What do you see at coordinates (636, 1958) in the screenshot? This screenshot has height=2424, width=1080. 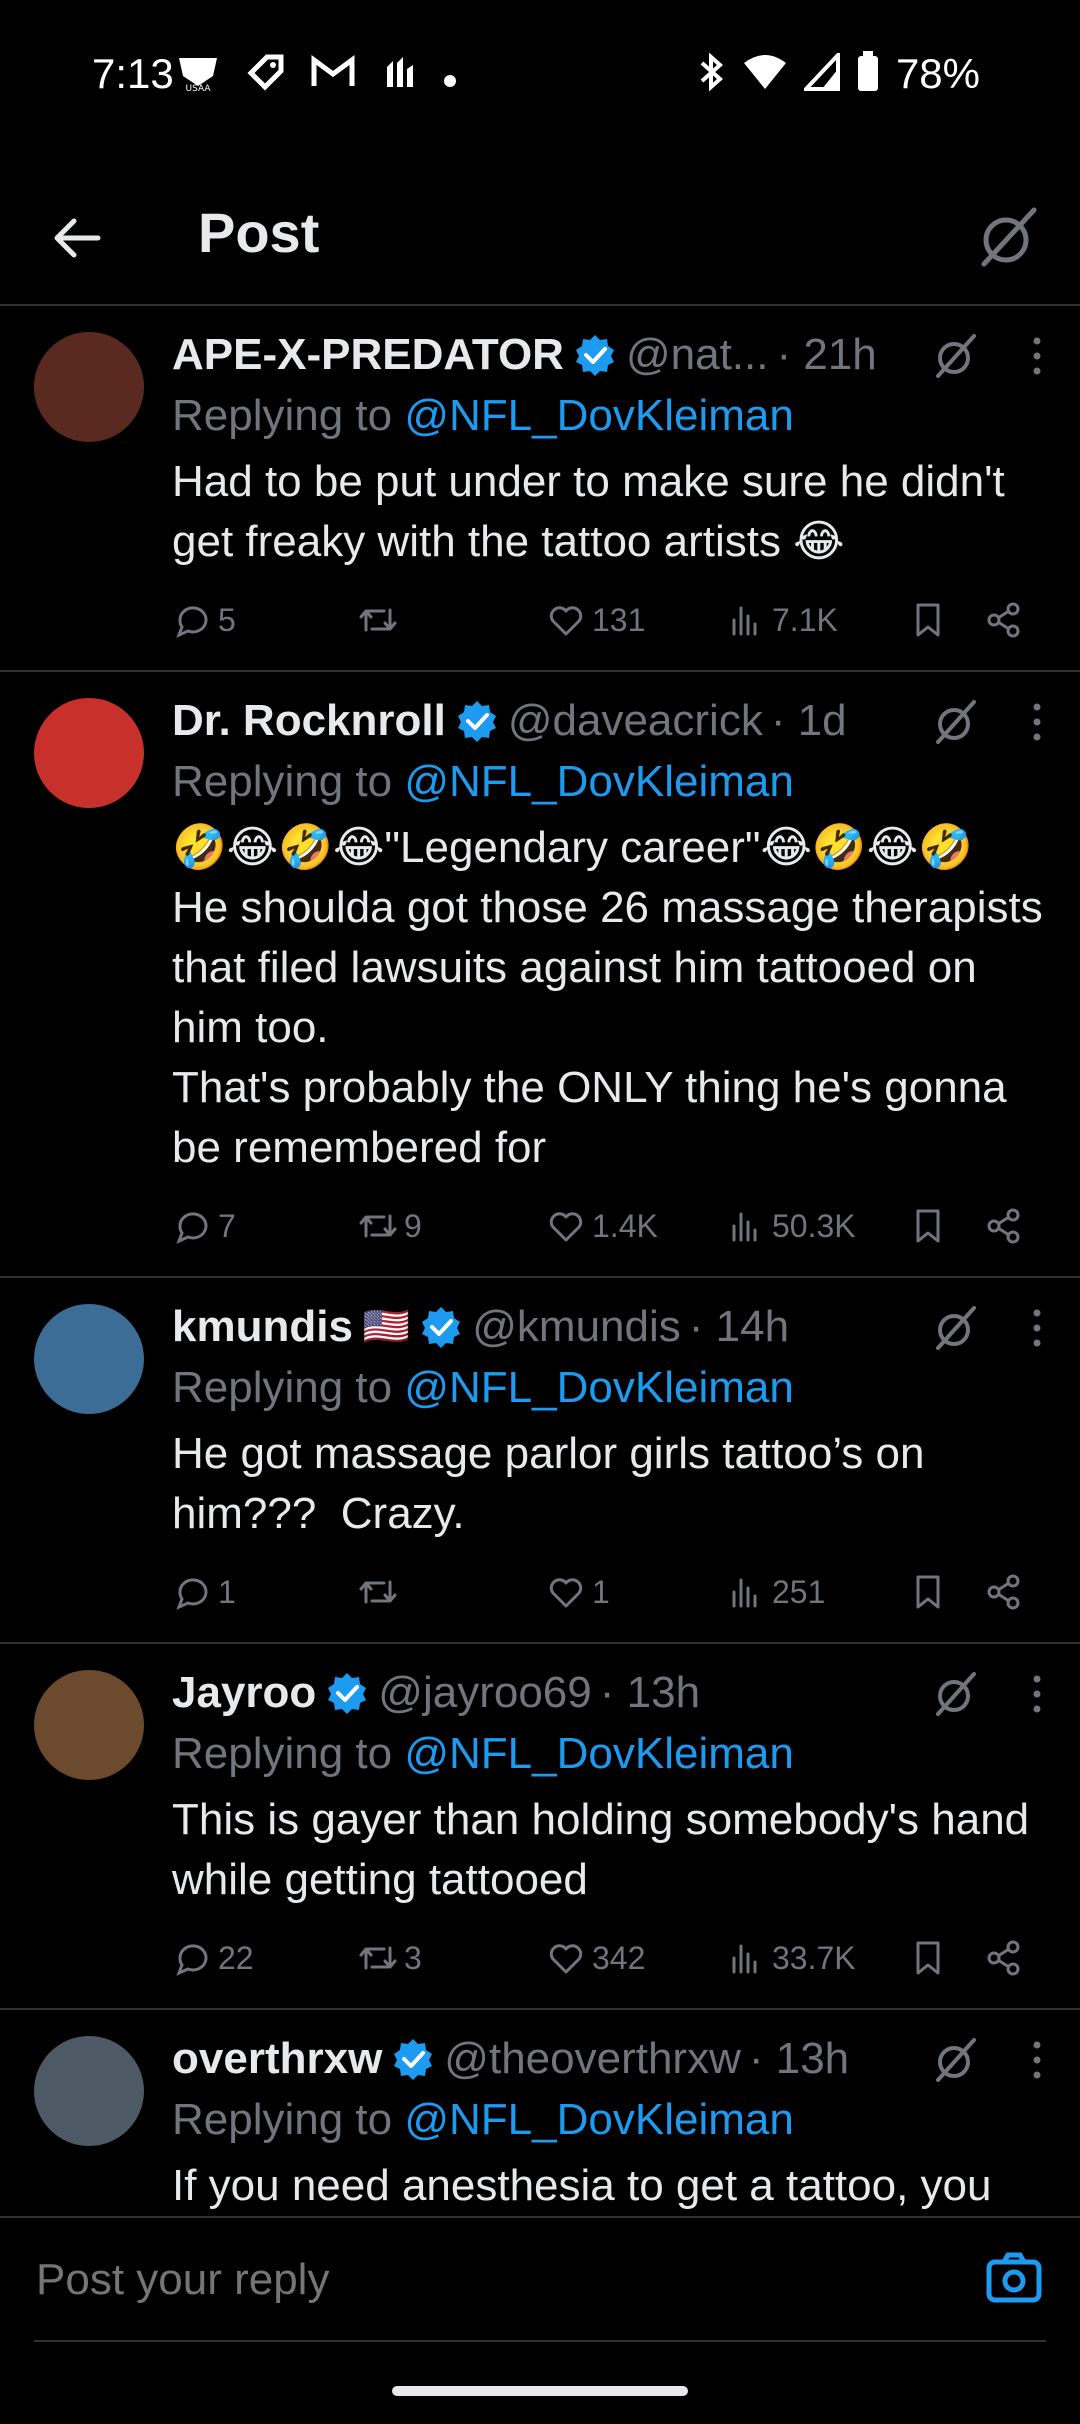 I see `like-button: 342` at bounding box center [636, 1958].